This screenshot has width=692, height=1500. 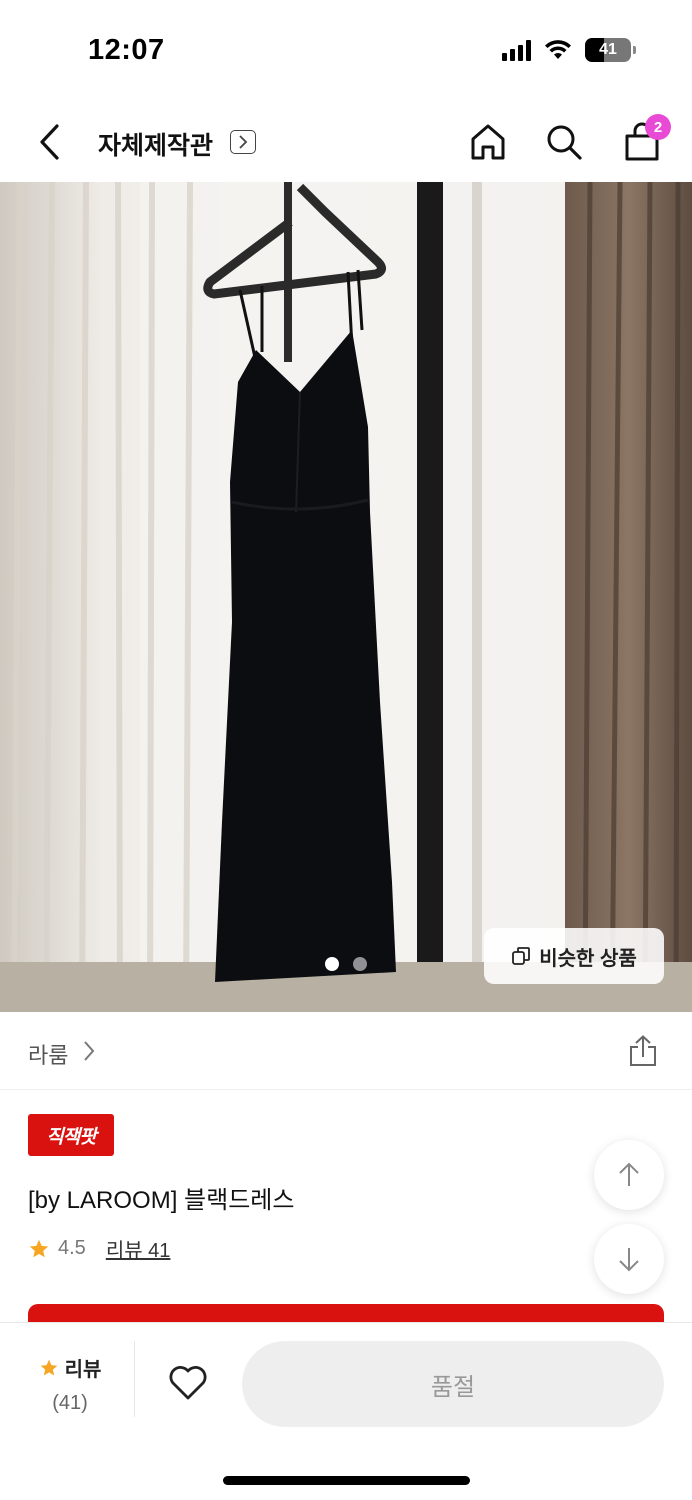 What do you see at coordinates (70, 1384) in the screenshot?
I see `review-summary: 리뷰 (41)` at bounding box center [70, 1384].